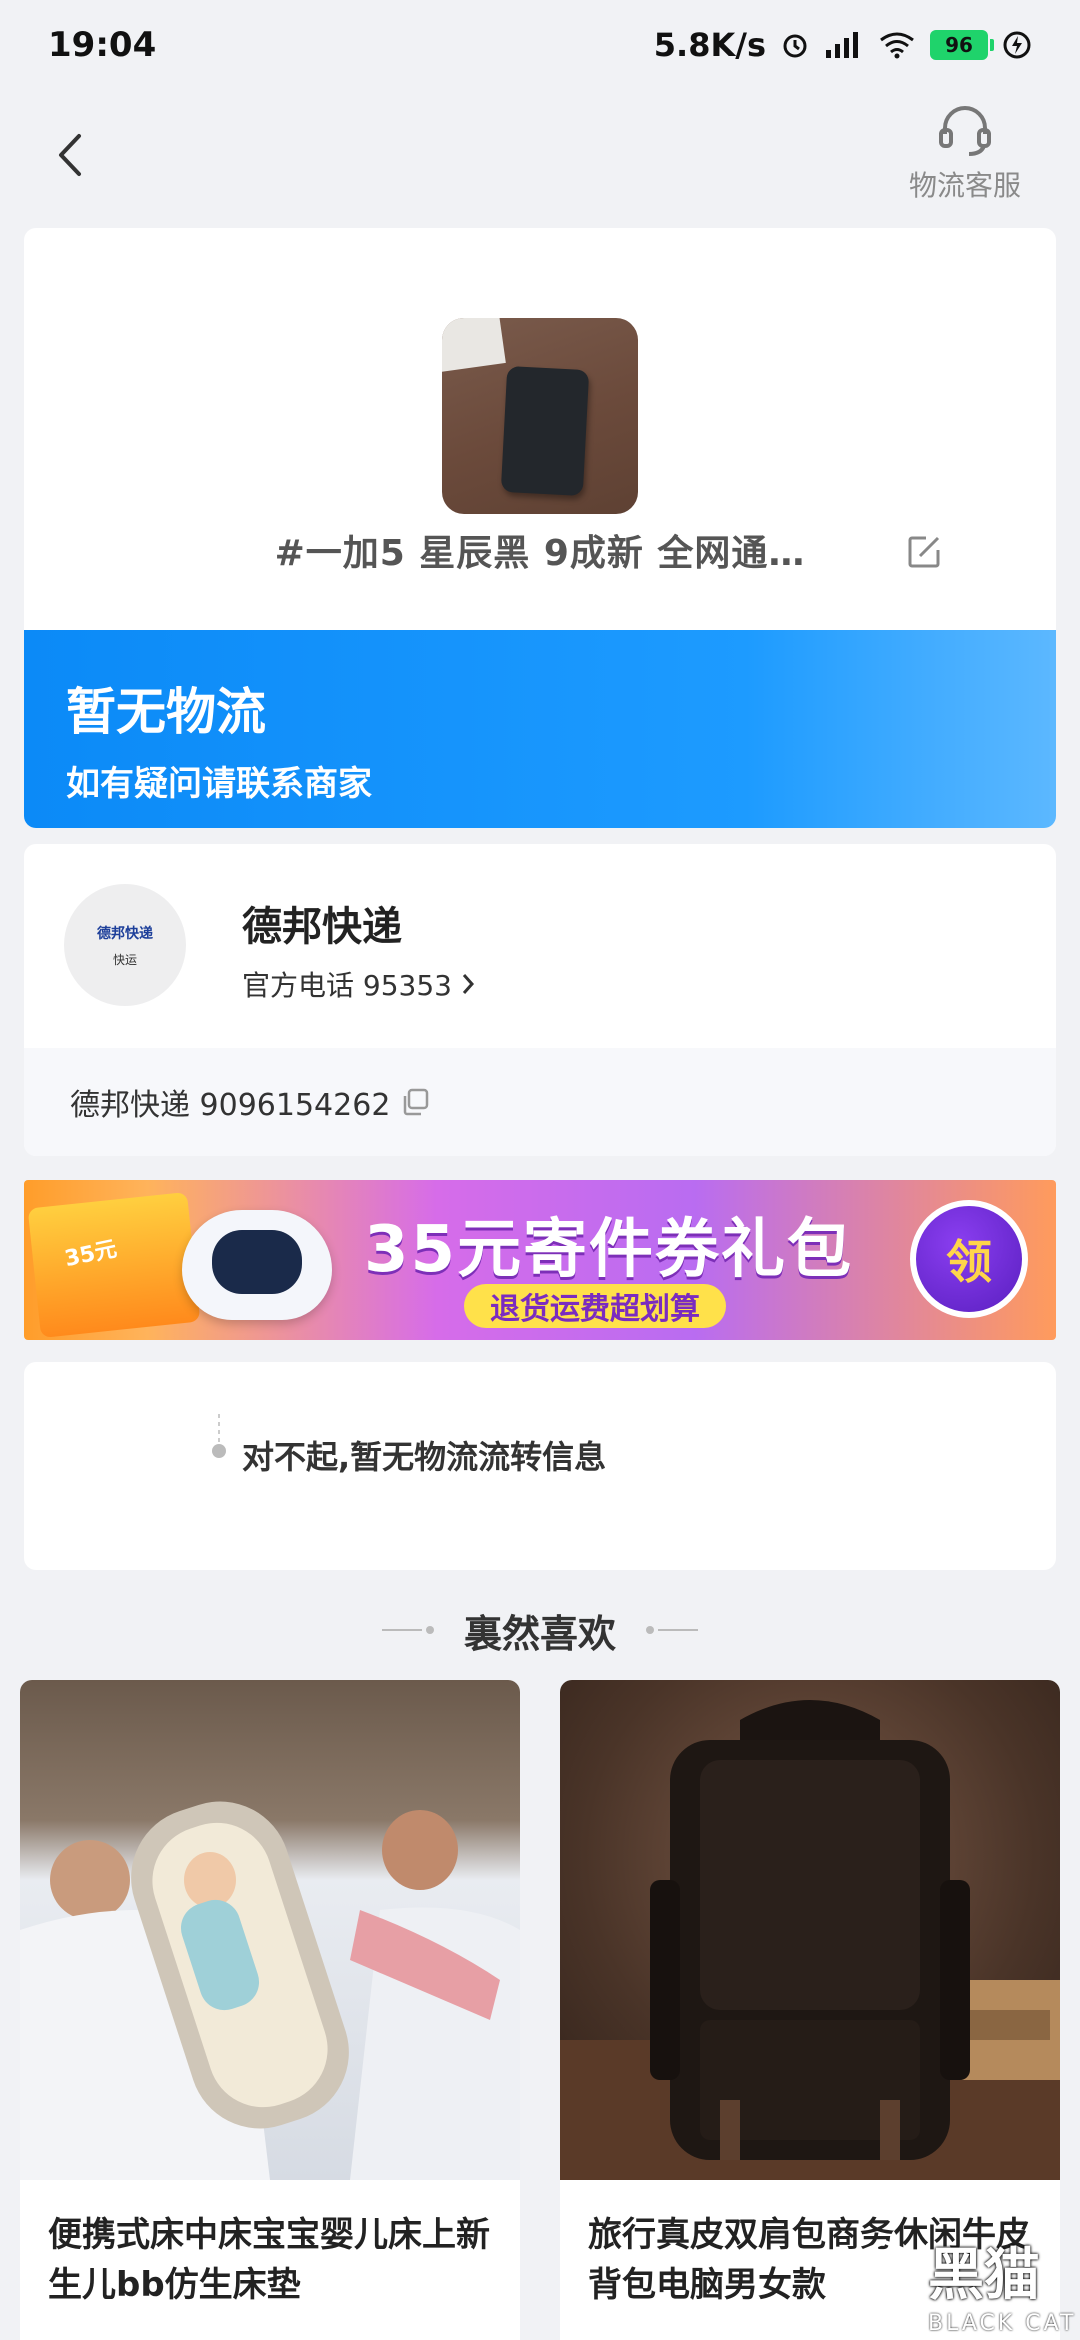 The width and height of the screenshot is (1080, 2340). I want to click on watermark-text: 黑猫, so click(984, 2275).